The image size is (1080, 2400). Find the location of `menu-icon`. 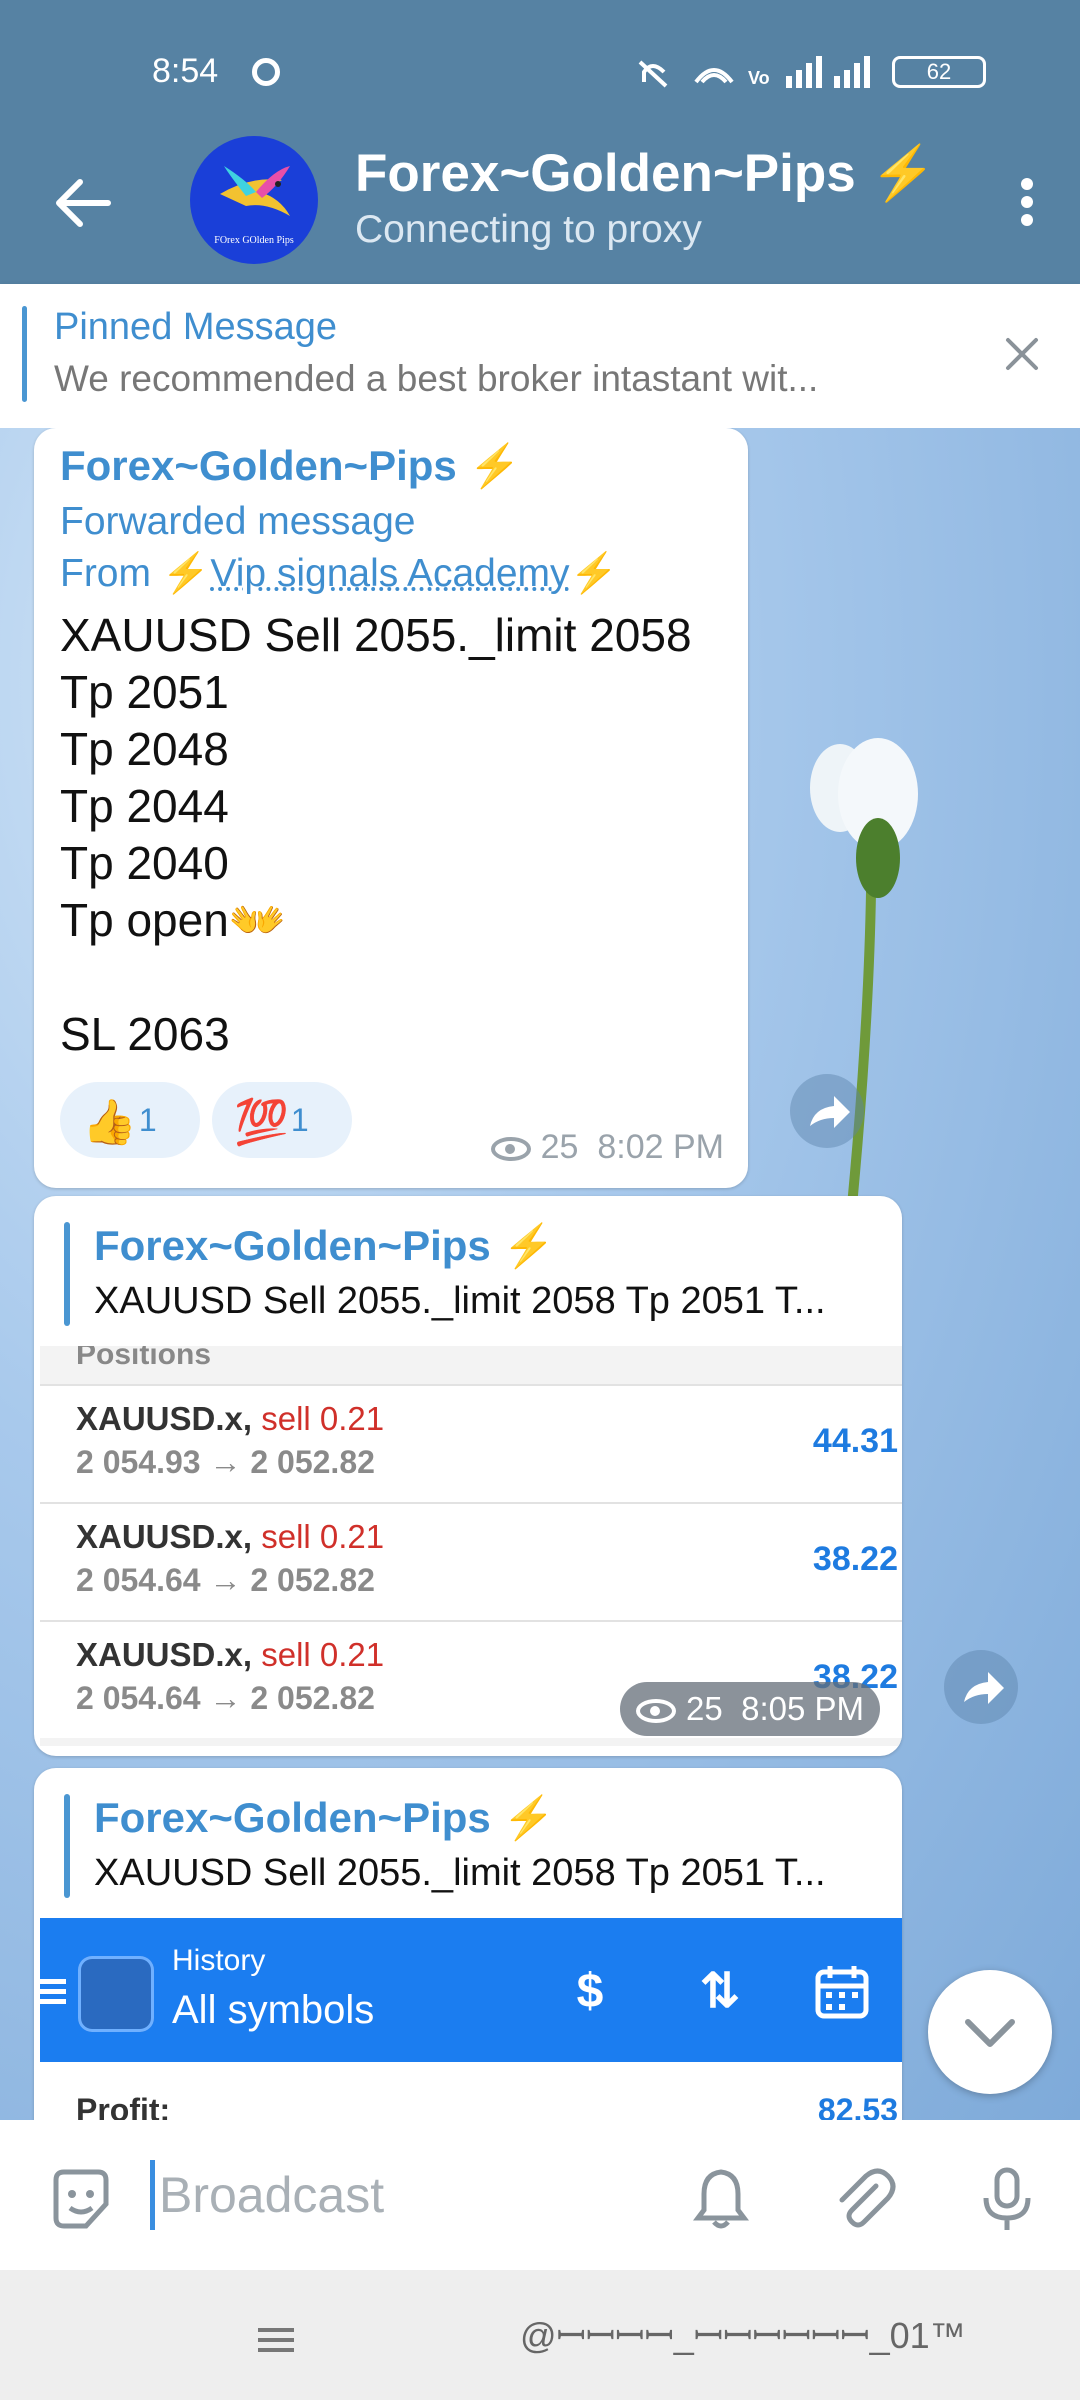

menu-icon is located at coordinates (53, 1991).